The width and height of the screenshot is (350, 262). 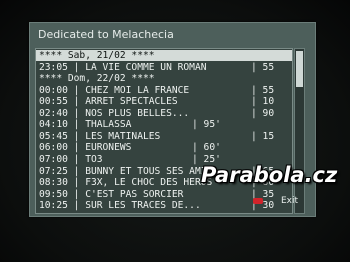 What do you see at coordinates (114, 90) in the screenshot?
I see `program-entry: 00:00 | CHEZ MOI LA FRANCE` at bounding box center [114, 90].